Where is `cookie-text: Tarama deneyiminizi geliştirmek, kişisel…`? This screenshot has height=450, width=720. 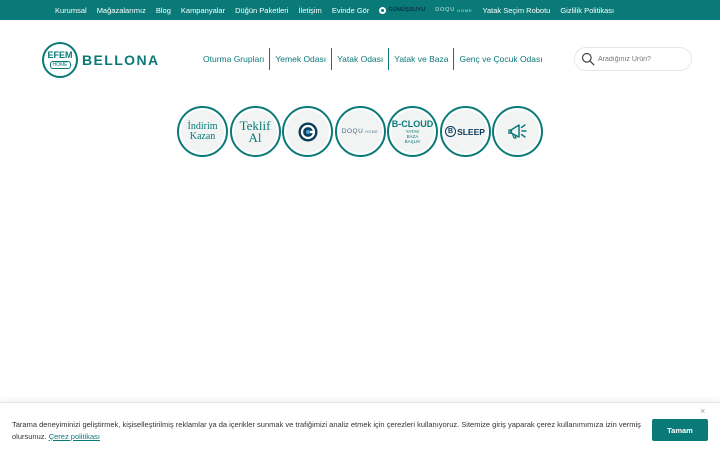
cookie-text: Tarama deneyiminizi geliştirmek, kişisel… is located at coordinates (327, 431).